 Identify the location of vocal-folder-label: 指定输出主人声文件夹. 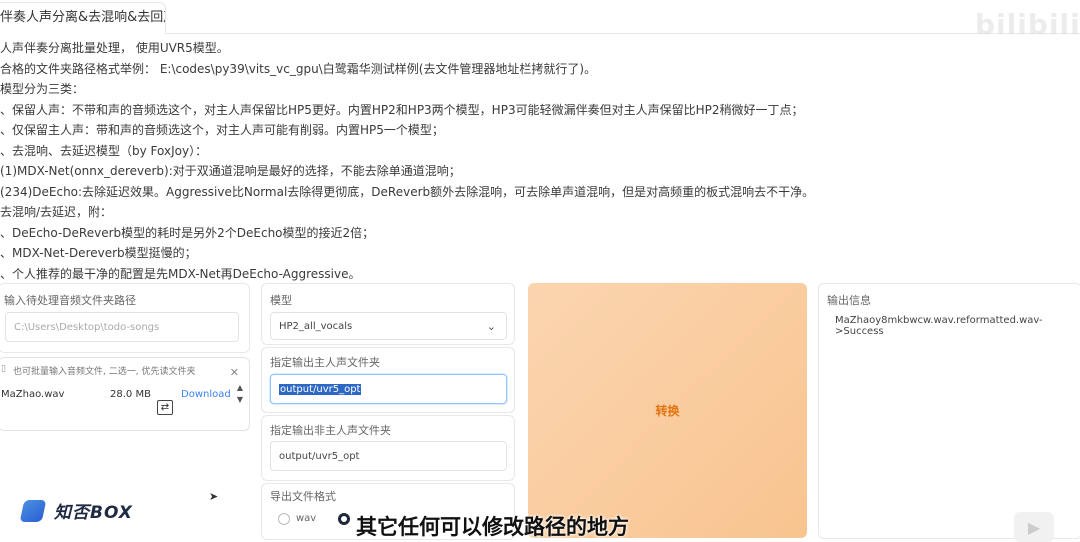
(325, 362).